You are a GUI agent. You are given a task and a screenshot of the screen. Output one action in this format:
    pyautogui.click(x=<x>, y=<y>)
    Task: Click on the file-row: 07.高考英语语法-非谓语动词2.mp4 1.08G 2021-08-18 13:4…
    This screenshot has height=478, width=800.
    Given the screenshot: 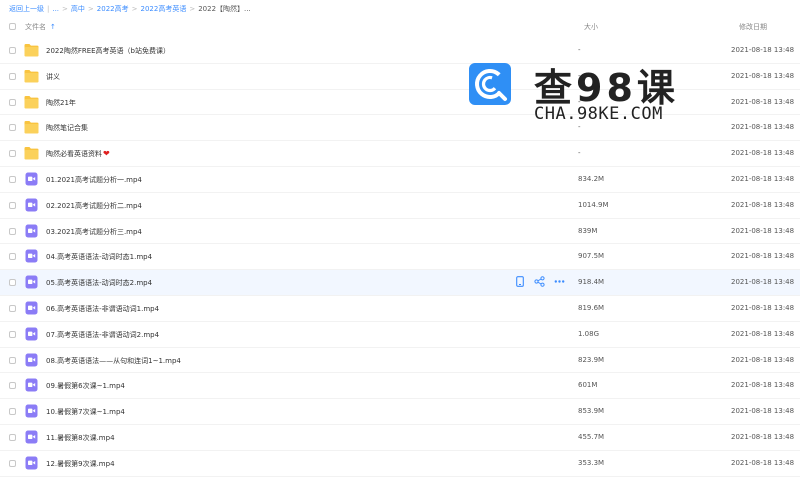 What is the action you would take?
    pyautogui.click(x=400, y=335)
    